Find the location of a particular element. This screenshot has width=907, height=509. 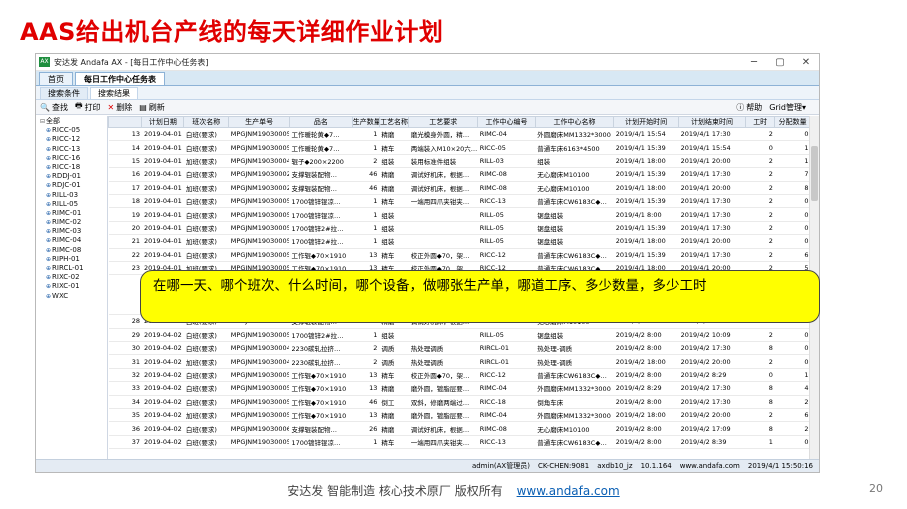

tree-item: ⊕RIXC-01 is located at coordinates (71, 286).